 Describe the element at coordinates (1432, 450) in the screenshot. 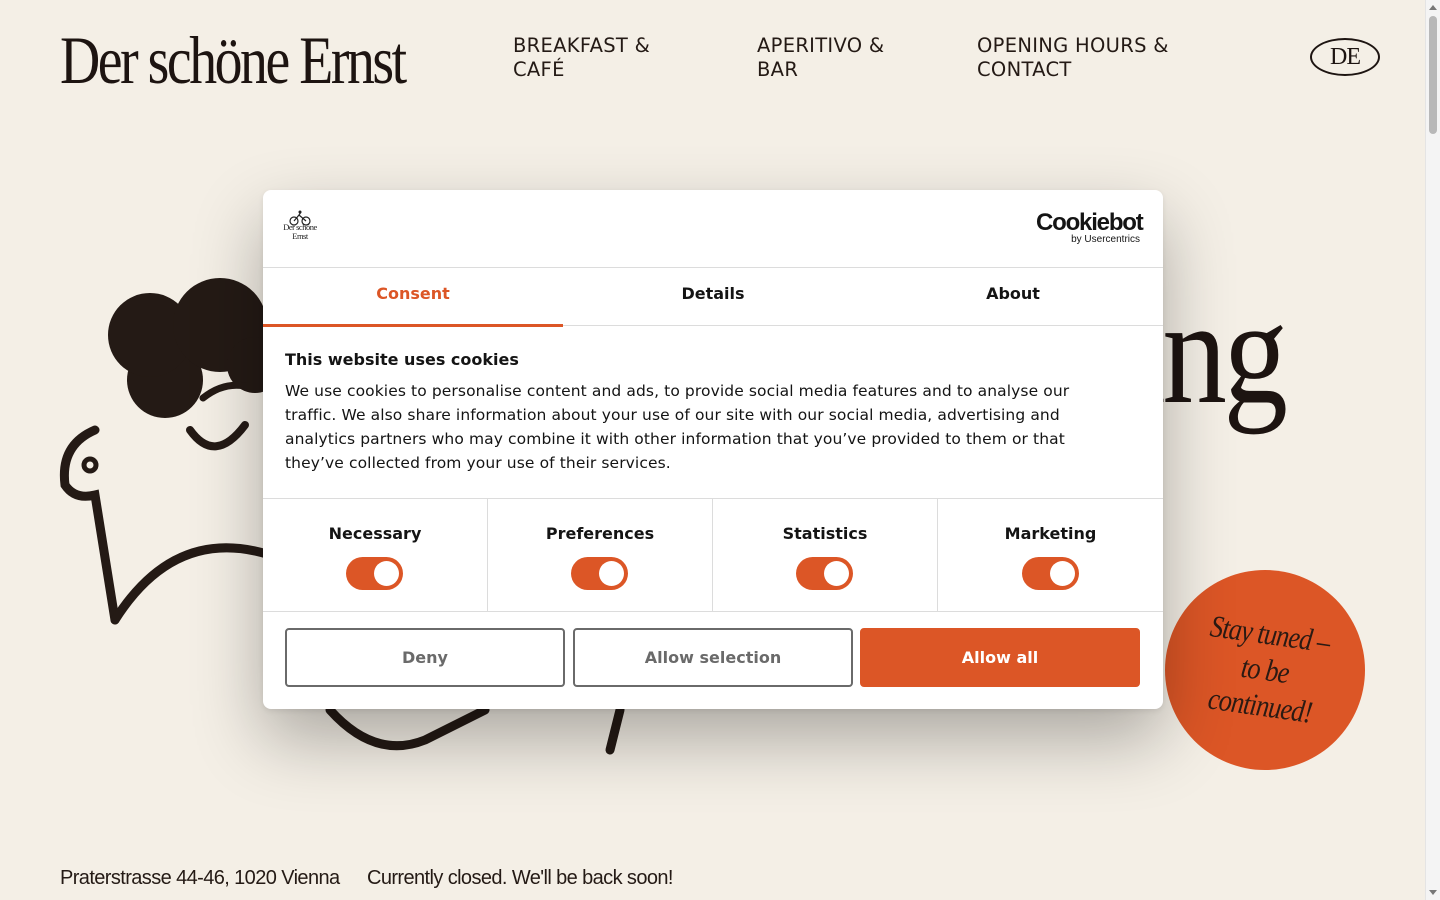

I see `page-scrollbar` at that location.